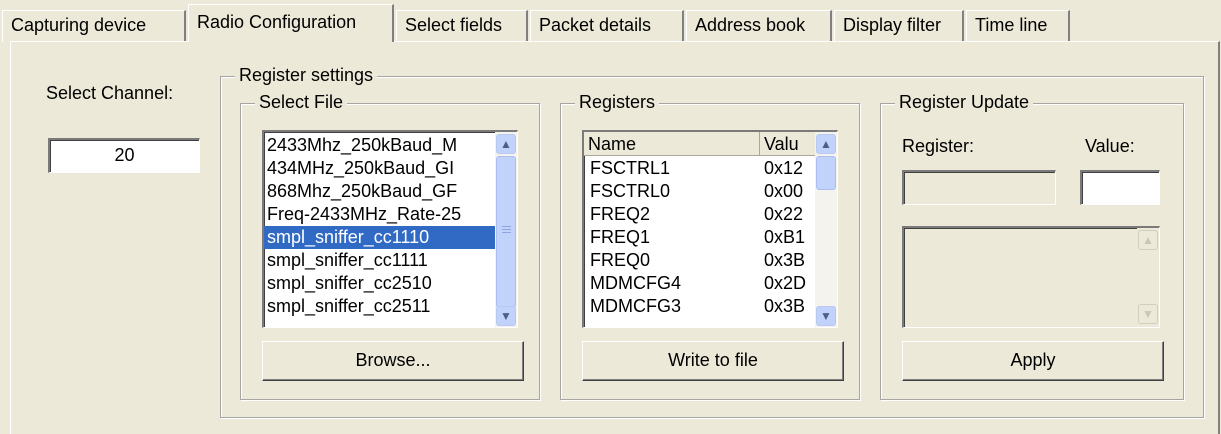 This screenshot has width=1221, height=434. I want to click on description-scrollbar: ▲ ▼, so click(1148, 277).